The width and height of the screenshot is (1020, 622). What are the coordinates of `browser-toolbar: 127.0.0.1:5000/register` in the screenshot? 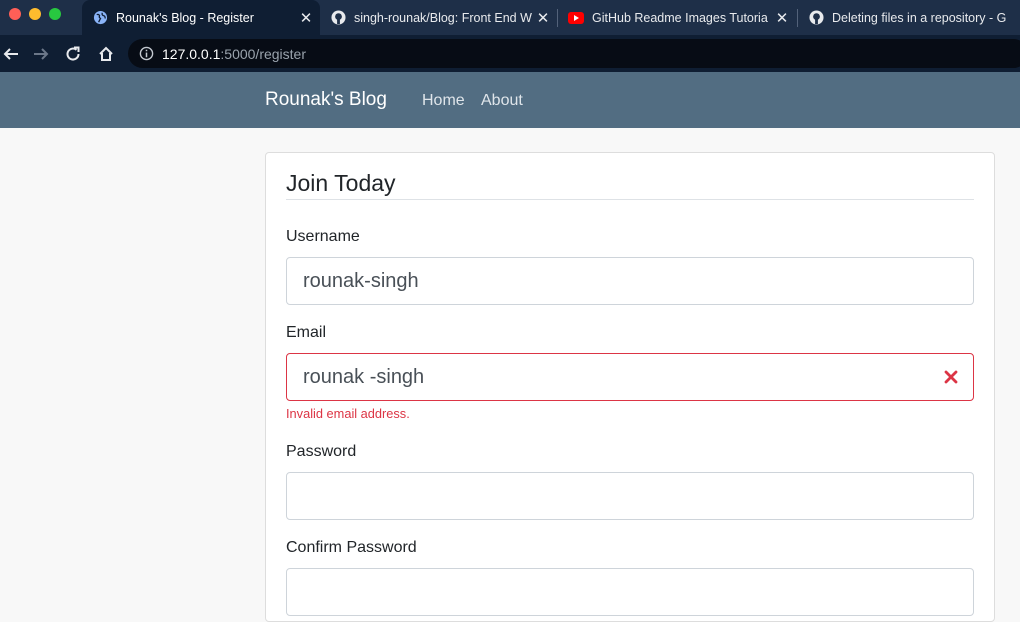 It's located at (510, 53).